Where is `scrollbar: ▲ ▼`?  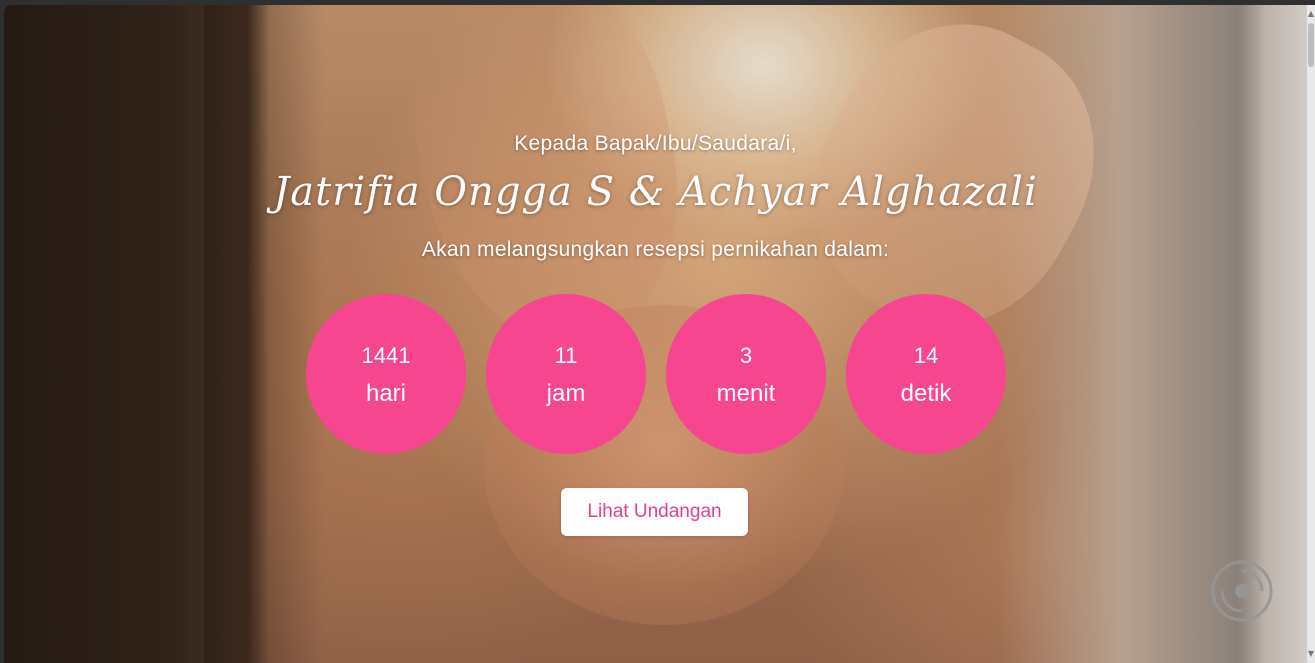
scrollbar: ▲ ▼ is located at coordinates (1311, 334).